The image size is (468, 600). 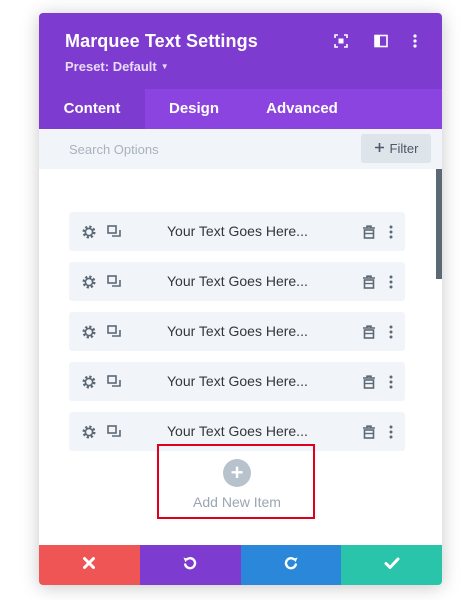 I want to click on redo-button, so click(x=291, y=565).